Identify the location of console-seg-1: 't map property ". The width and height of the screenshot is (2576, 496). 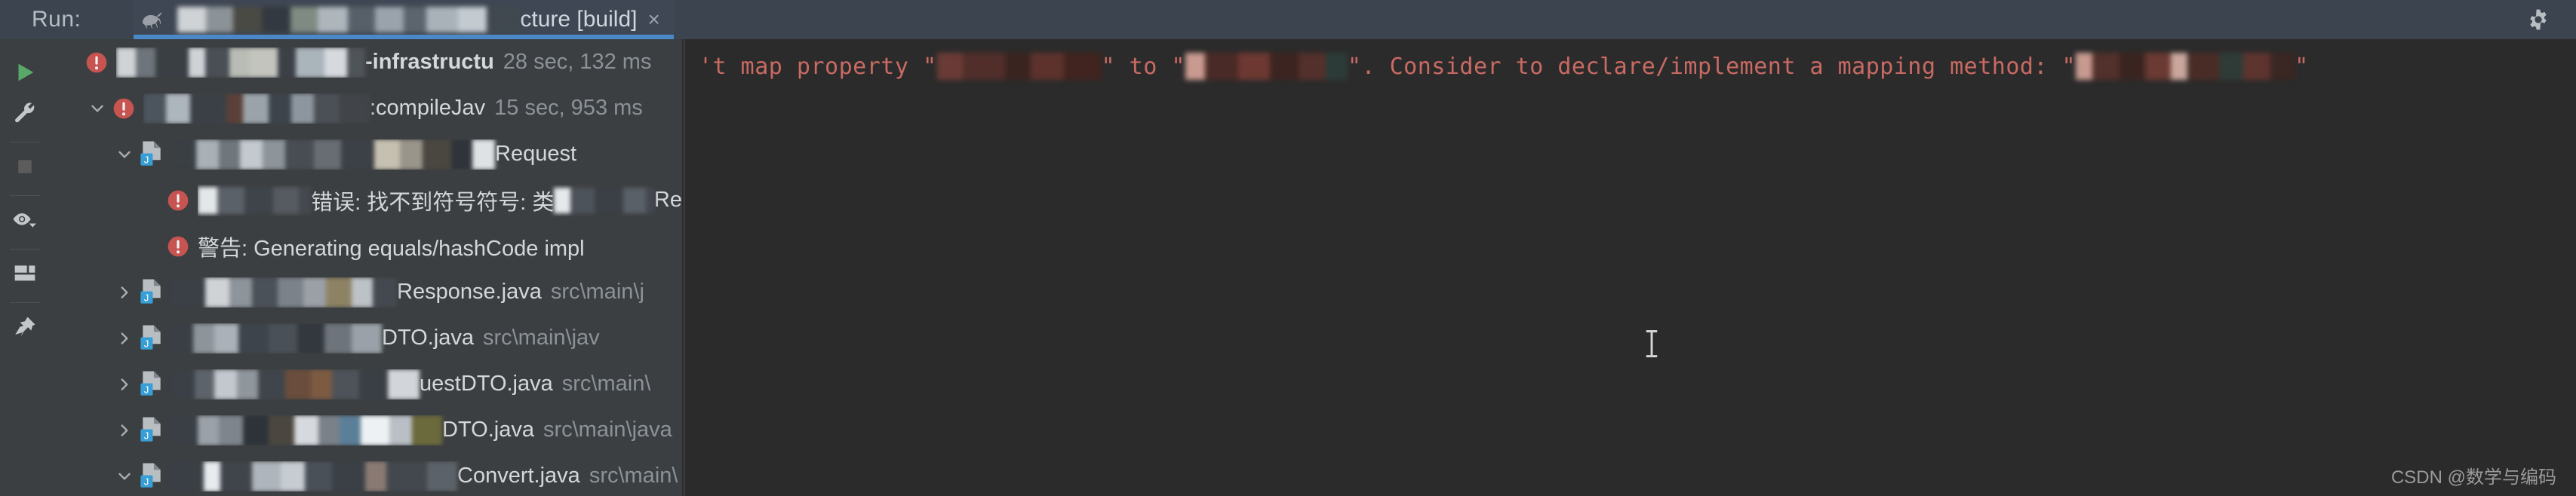
(818, 66).